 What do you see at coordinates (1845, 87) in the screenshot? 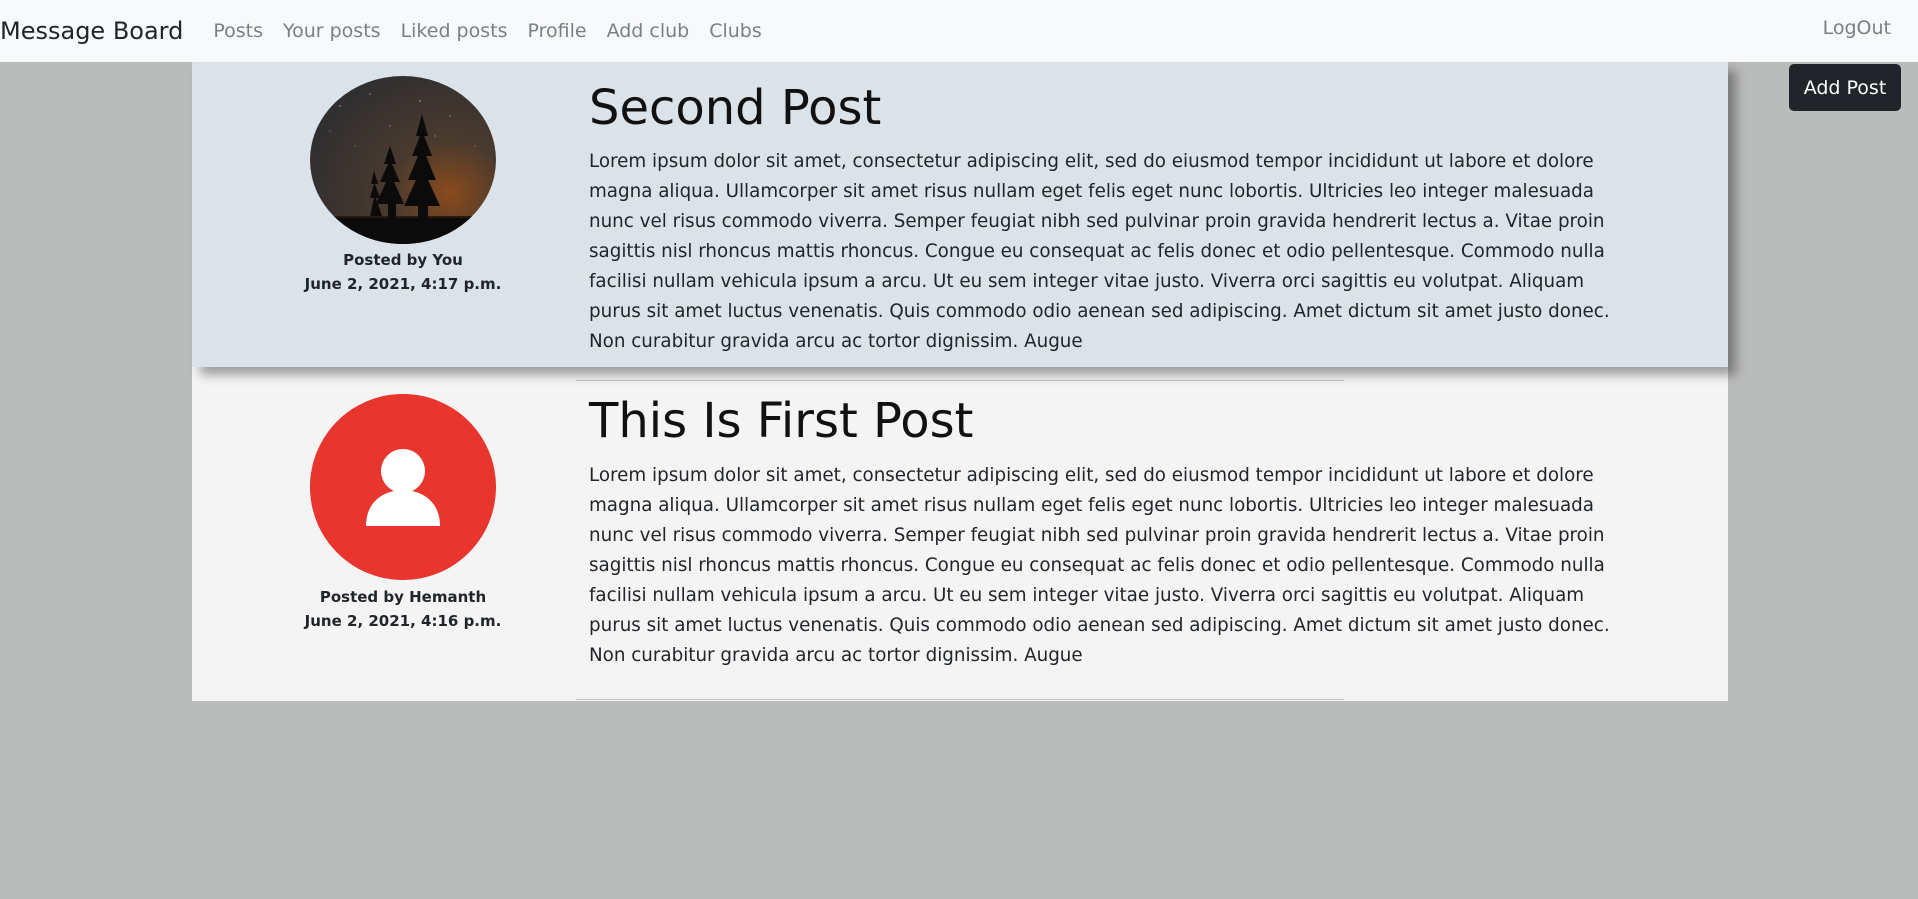
I see `add-post-button: Add Post` at bounding box center [1845, 87].